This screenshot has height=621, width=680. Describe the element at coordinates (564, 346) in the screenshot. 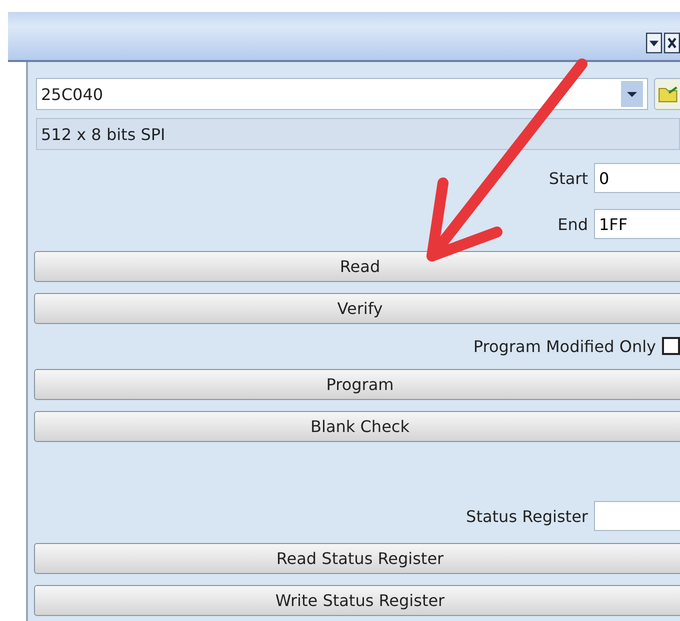

I see `checkbox-label: Program Modified Only` at that location.